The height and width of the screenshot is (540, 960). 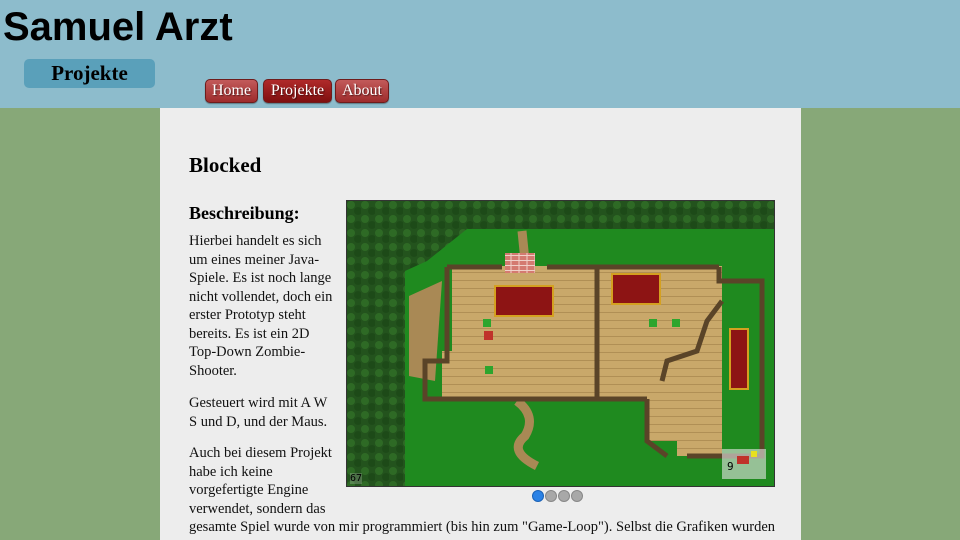 What do you see at coordinates (297, 91) in the screenshot?
I see `nav-projekte-button: Projekte` at bounding box center [297, 91].